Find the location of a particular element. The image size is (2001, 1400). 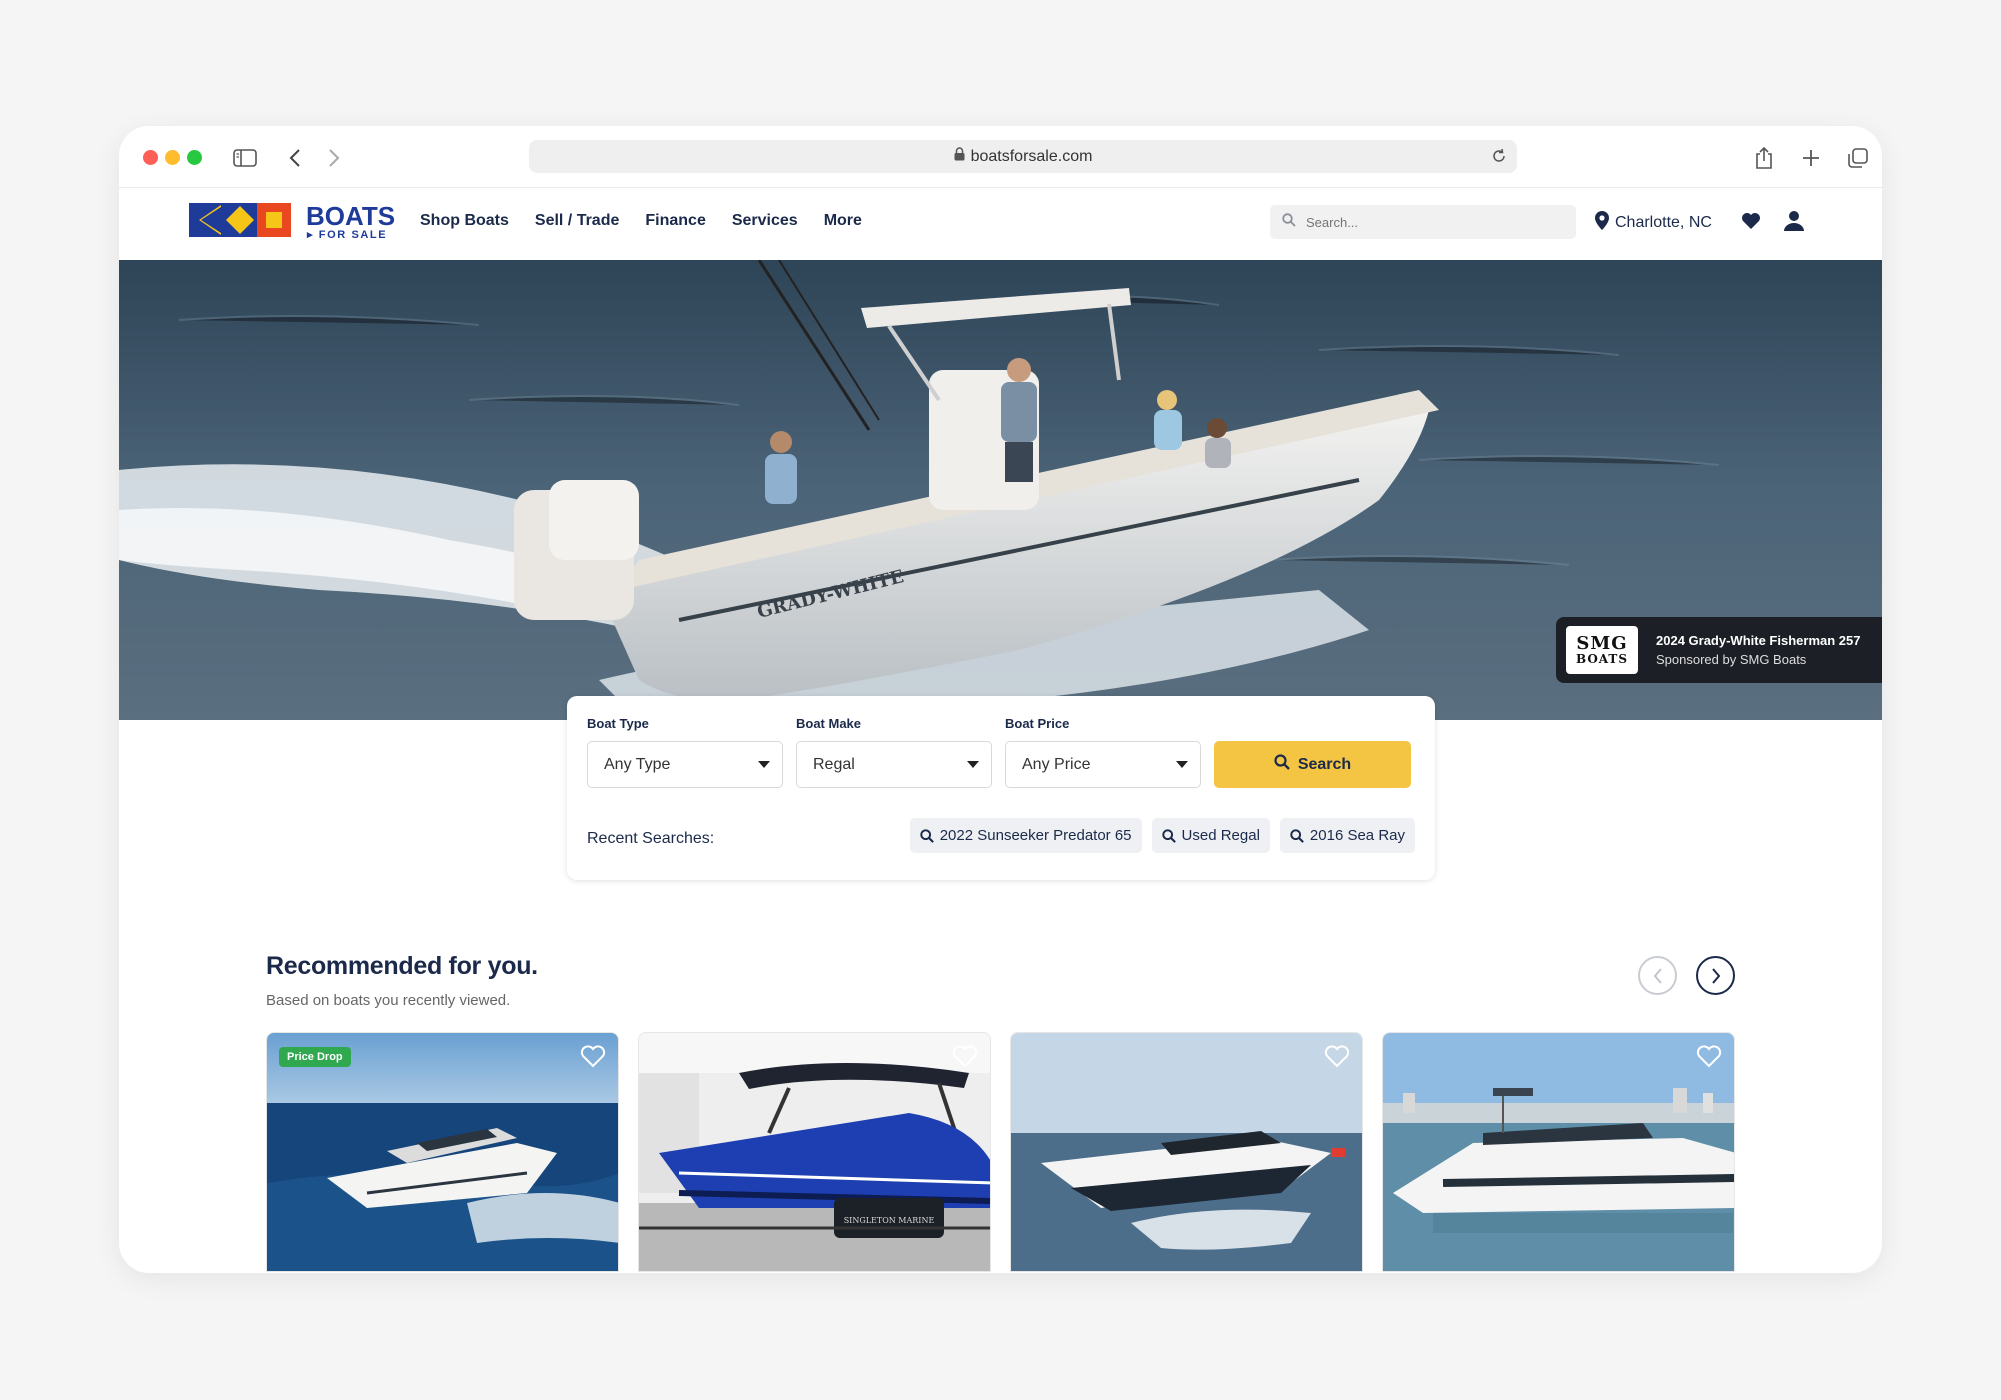

chevron-right-icon is located at coordinates (1715, 975).